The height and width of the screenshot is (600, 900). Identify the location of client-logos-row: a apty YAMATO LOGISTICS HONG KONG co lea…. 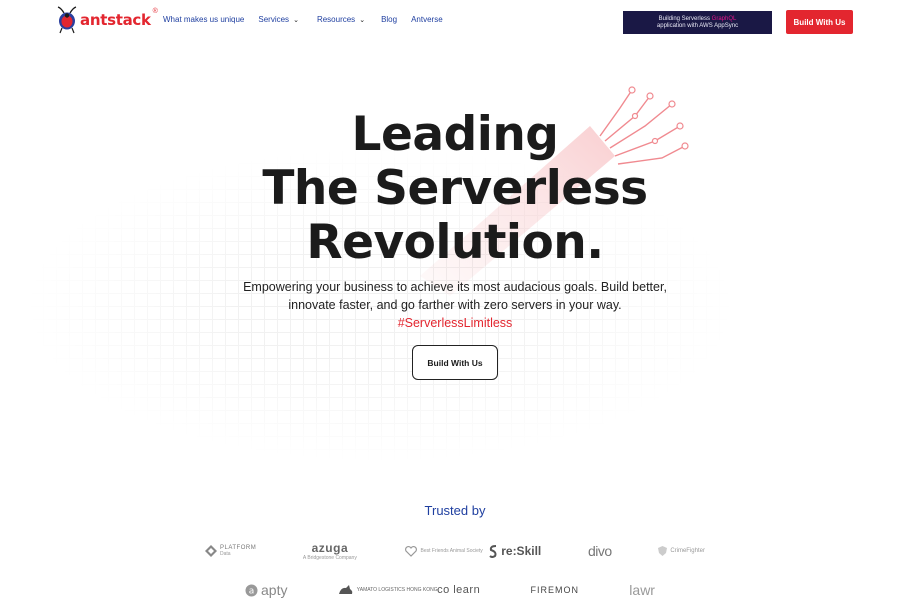
(450, 590).